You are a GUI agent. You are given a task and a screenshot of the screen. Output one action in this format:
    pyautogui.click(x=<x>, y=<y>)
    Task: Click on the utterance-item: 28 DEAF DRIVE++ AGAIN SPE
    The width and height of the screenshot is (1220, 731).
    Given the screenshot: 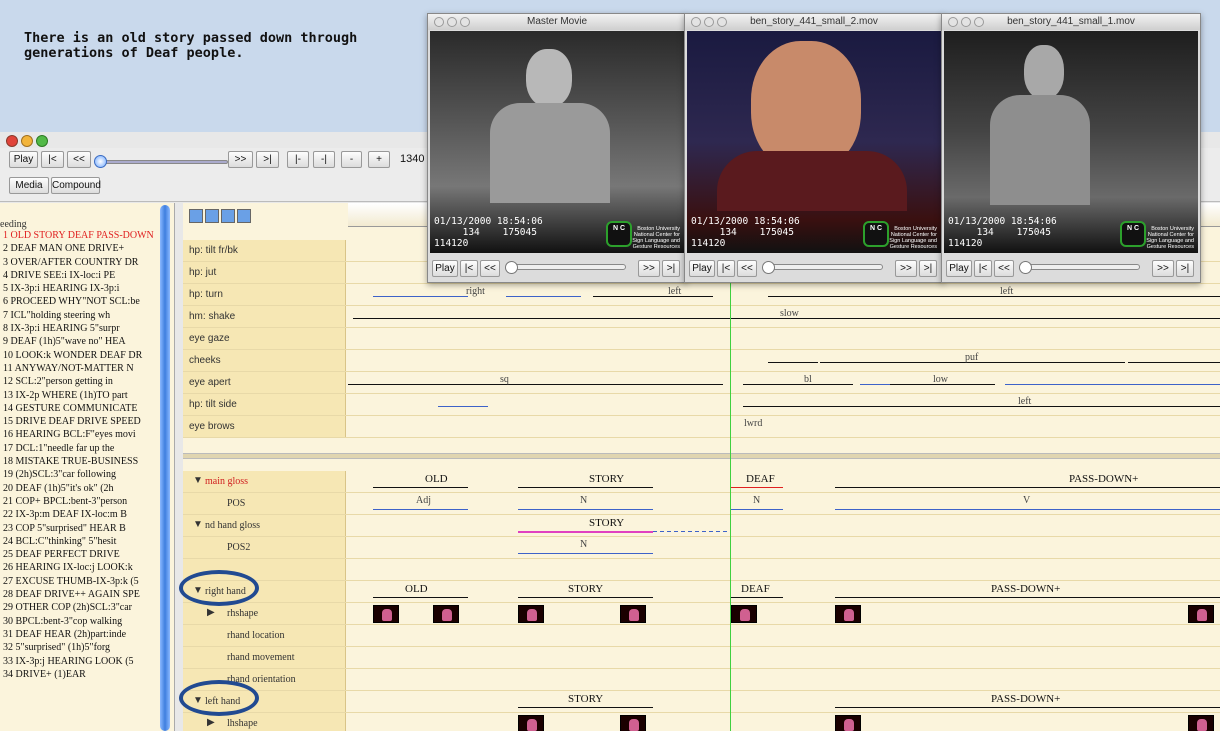 What is the action you would take?
    pyautogui.click(x=81, y=594)
    